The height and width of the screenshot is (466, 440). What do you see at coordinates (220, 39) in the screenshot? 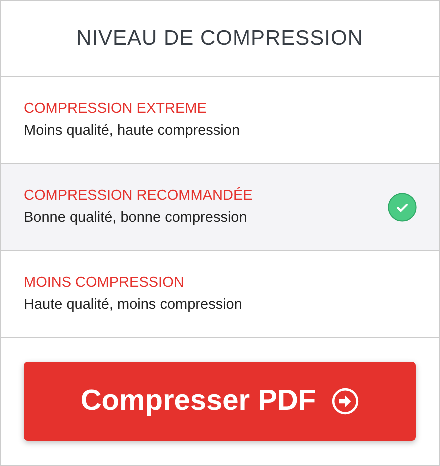
I see `panel-title: NIVEAU DE COMPRESSION` at bounding box center [220, 39].